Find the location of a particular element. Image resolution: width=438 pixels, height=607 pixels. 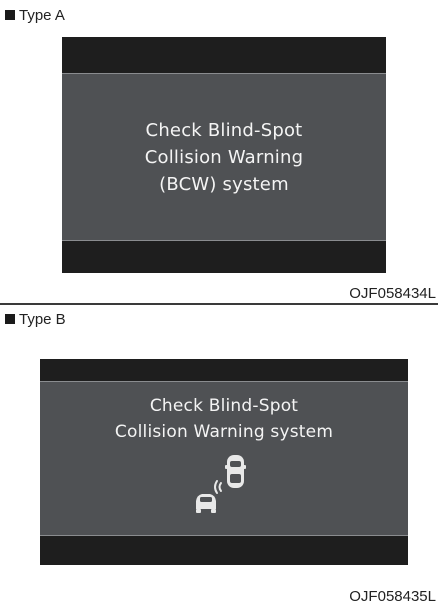

type-a-label: Type A is located at coordinates (35, 16).